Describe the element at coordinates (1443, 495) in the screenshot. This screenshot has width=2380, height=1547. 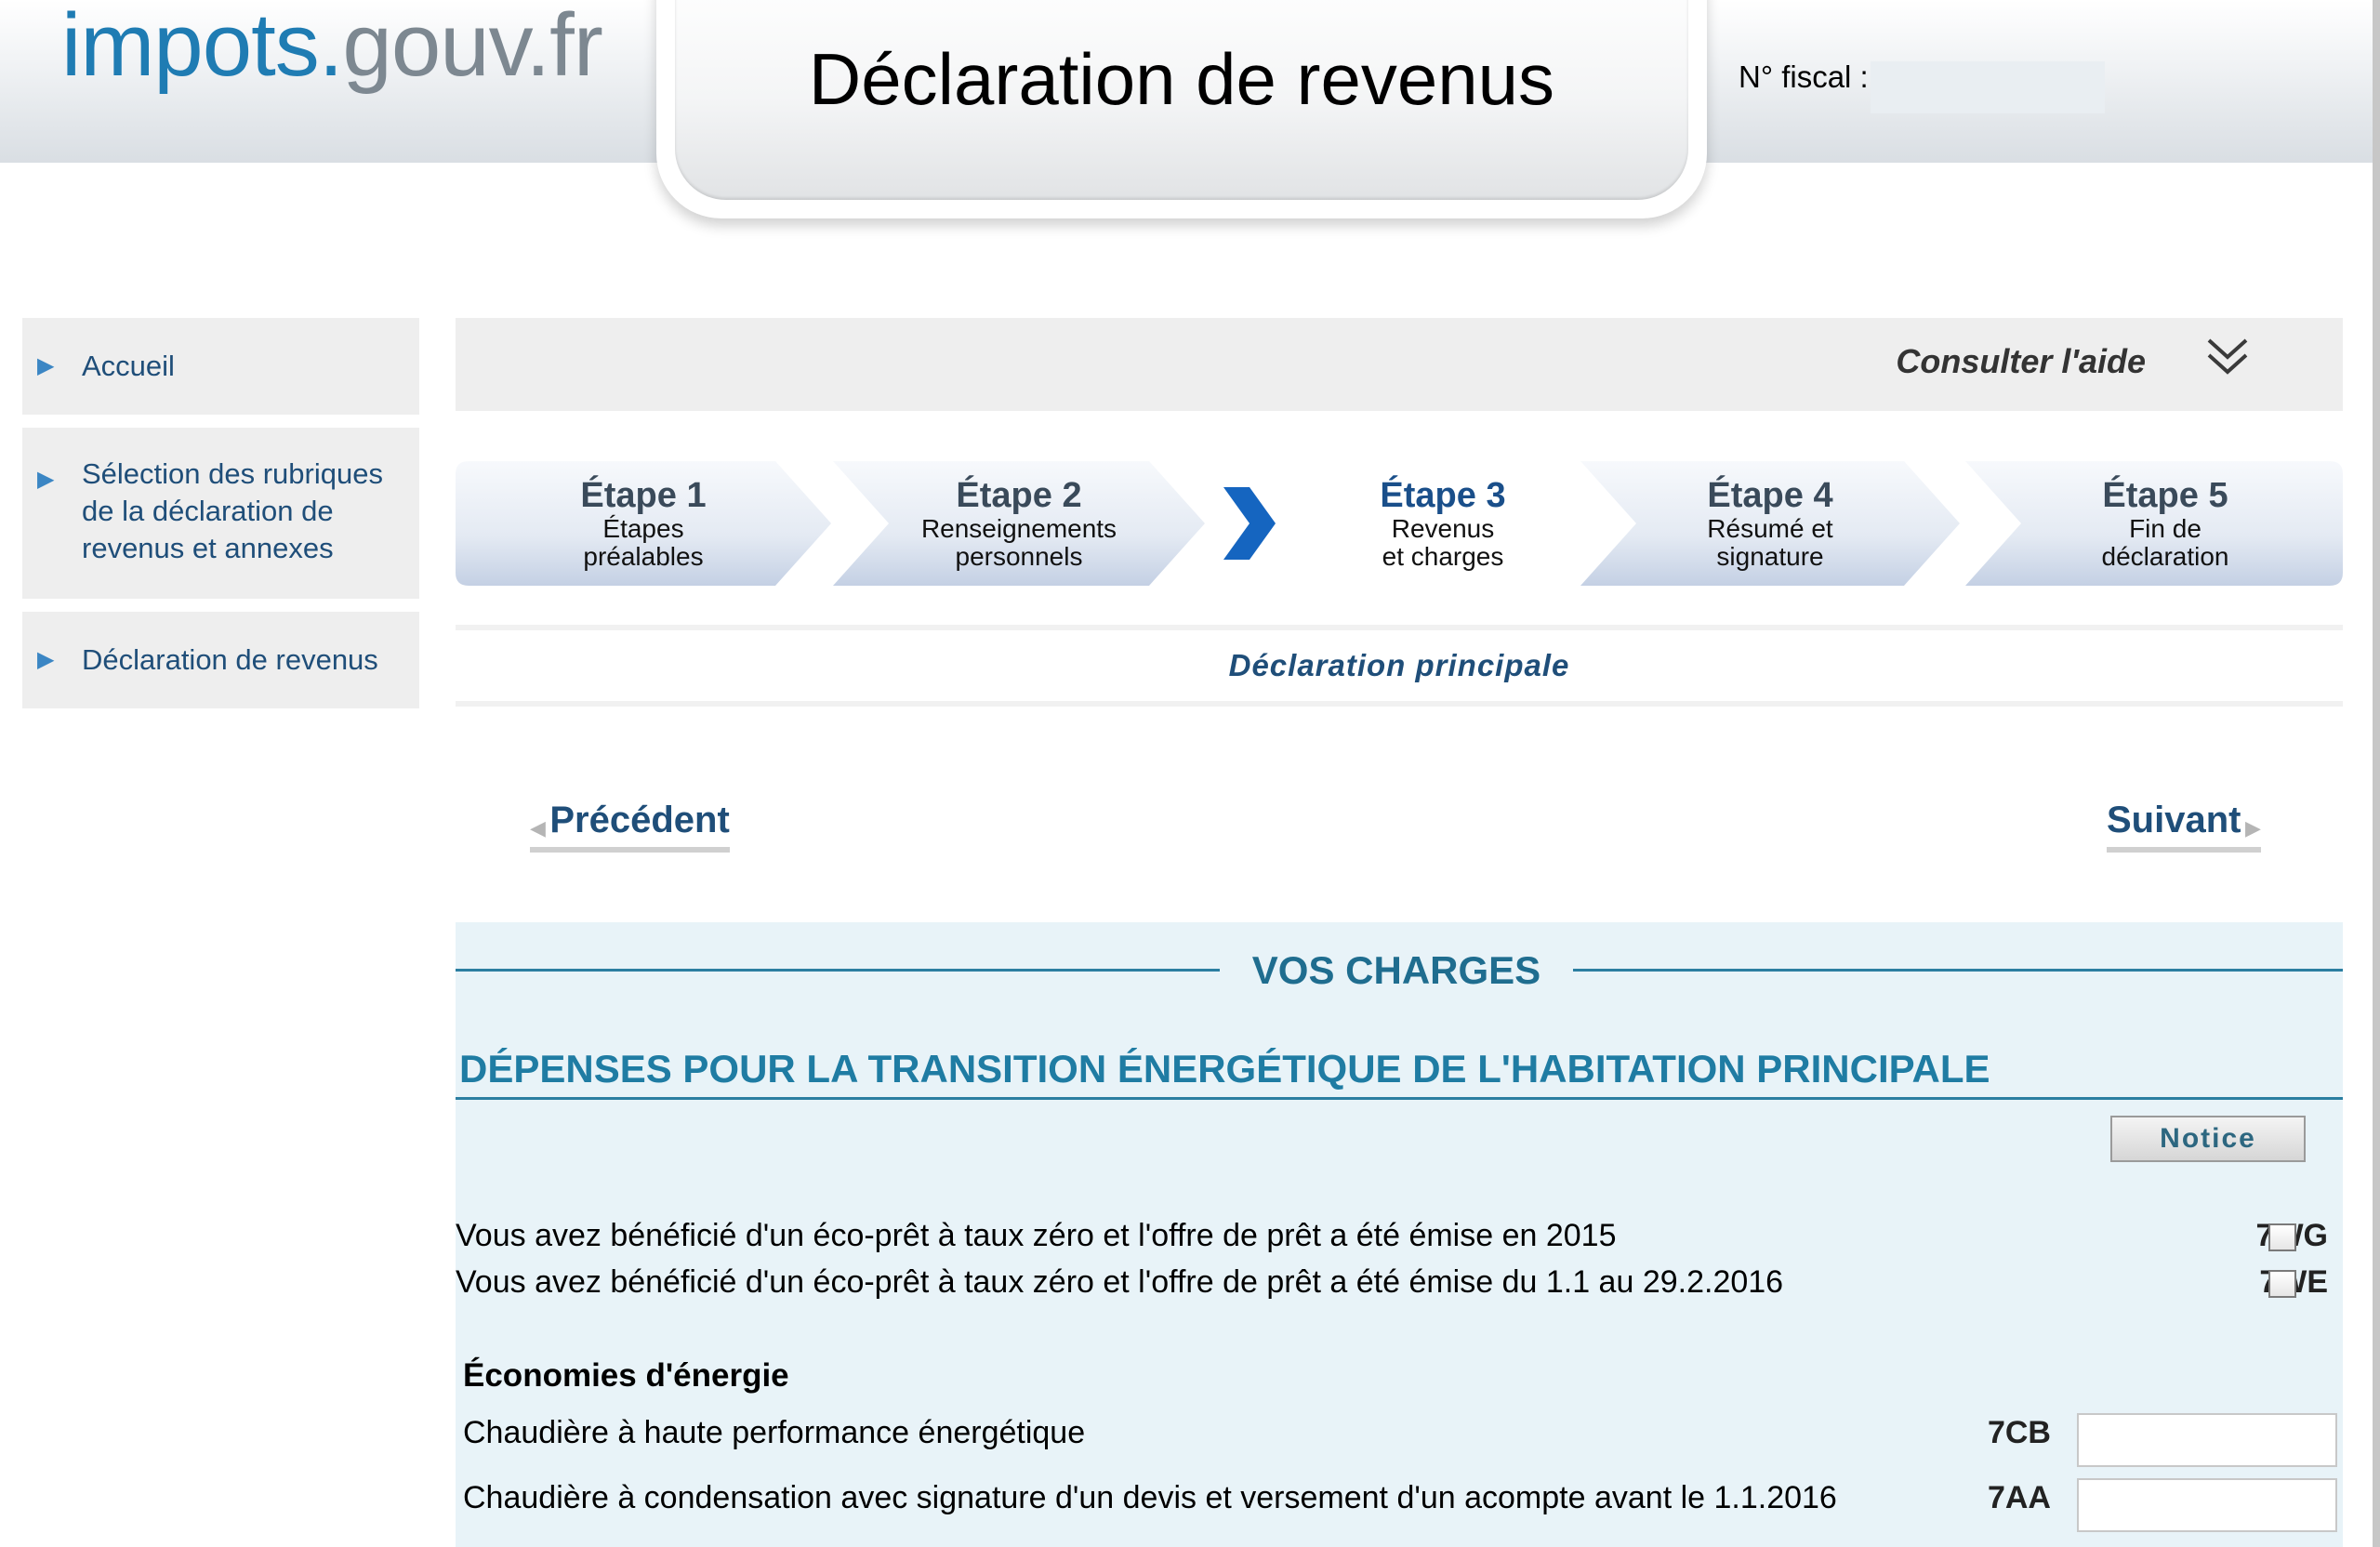
I see `step-number: Étape 3` at that location.